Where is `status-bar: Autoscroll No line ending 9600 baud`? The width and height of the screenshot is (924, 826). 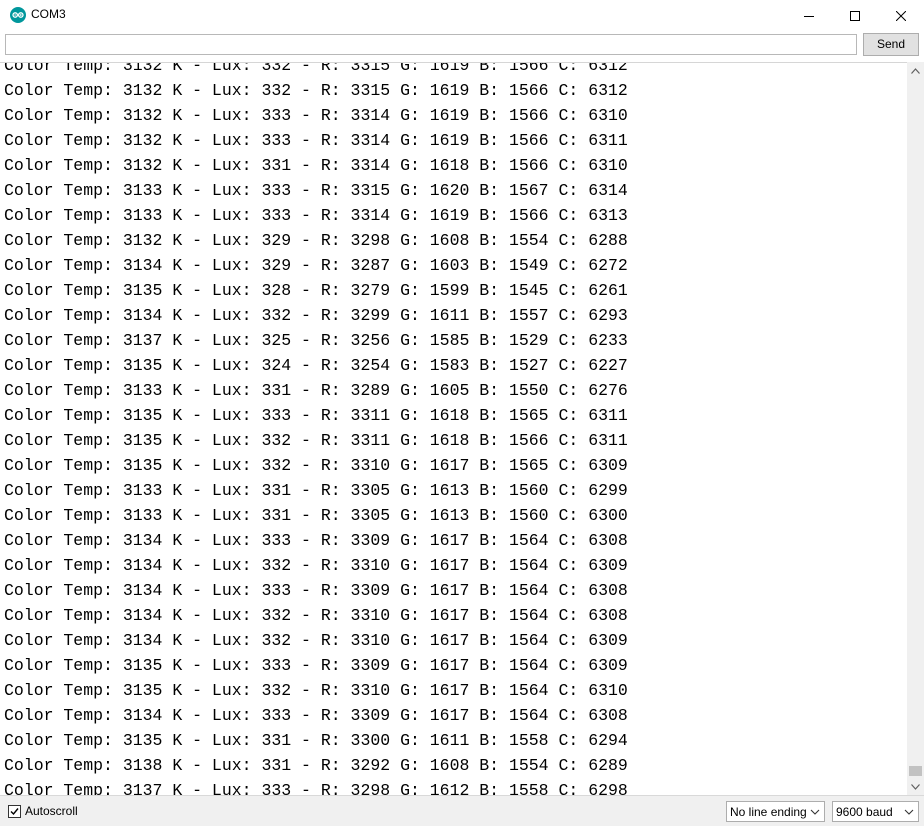
status-bar: Autoscroll No line ending 9600 baud is located at coordinates (462, 810).